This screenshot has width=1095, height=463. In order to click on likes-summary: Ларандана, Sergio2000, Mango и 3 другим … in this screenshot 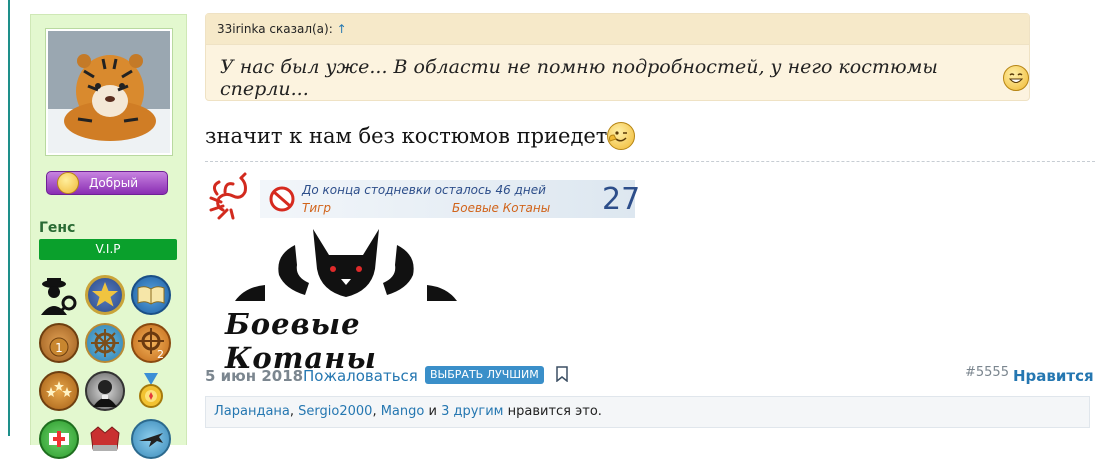, I will do `click(647, 412)`.